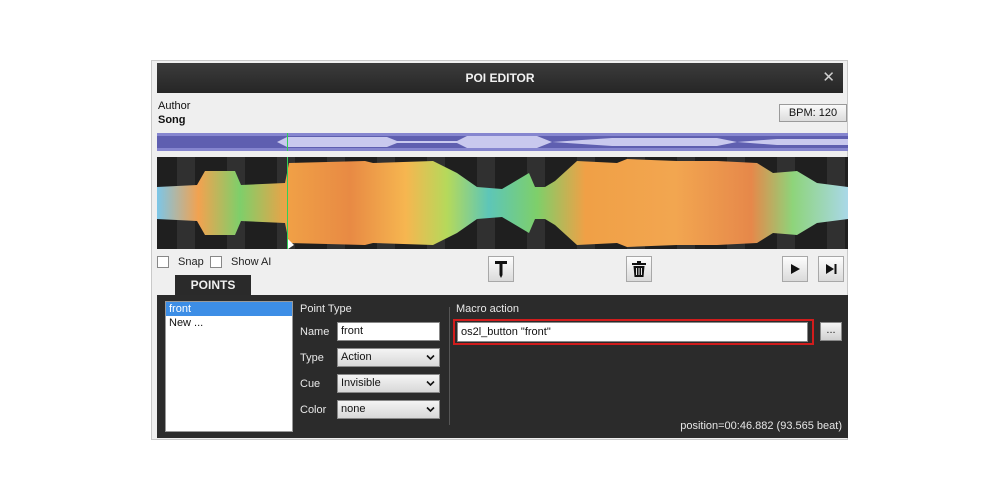 This screenshot has height=500, width=1000. I want to click on add-marker-button, so click(501, 269).